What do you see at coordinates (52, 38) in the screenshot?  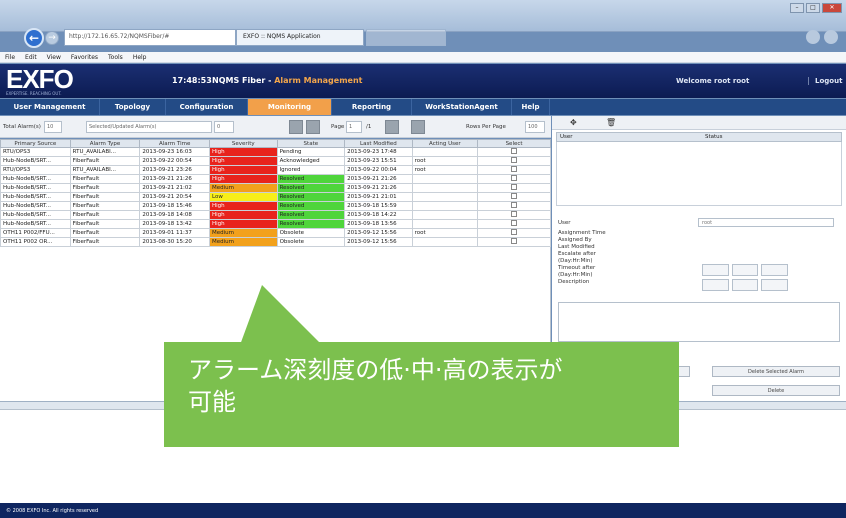 I see `forward-arrow-icon: →` at bounding box center [52, 38].